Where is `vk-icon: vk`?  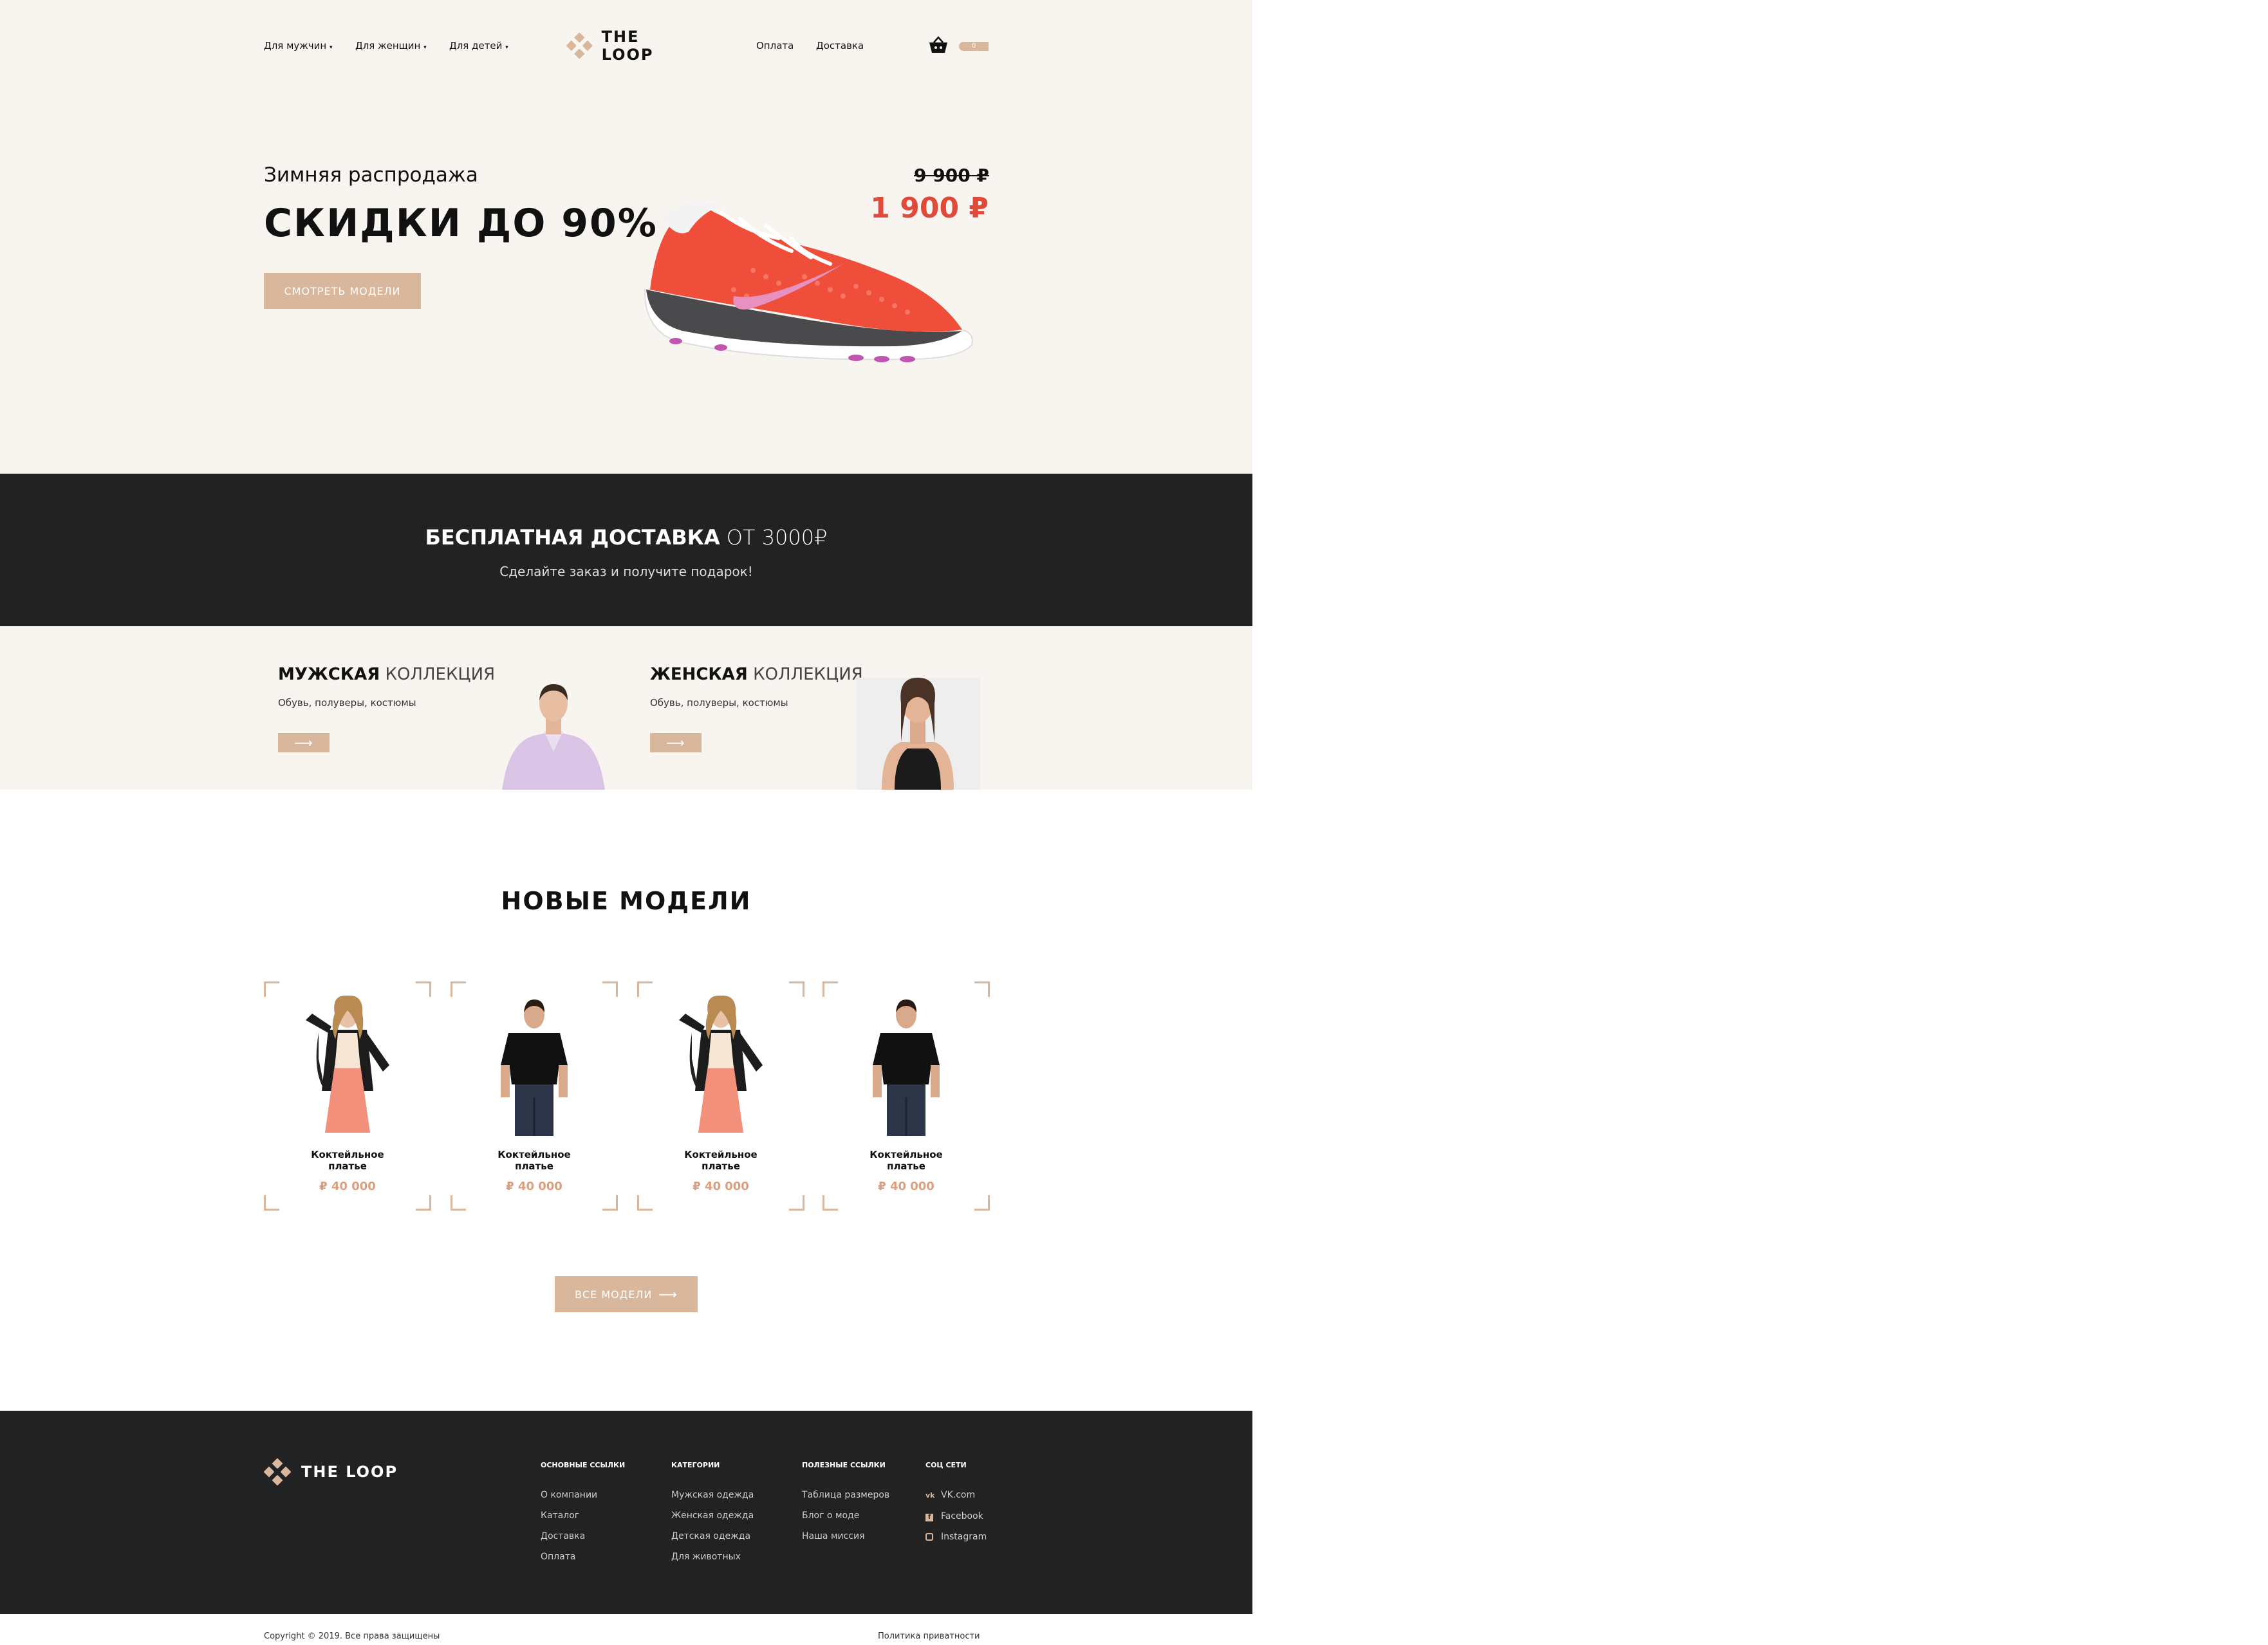 vk-icon: vk is located at coordinates (930, 1495).